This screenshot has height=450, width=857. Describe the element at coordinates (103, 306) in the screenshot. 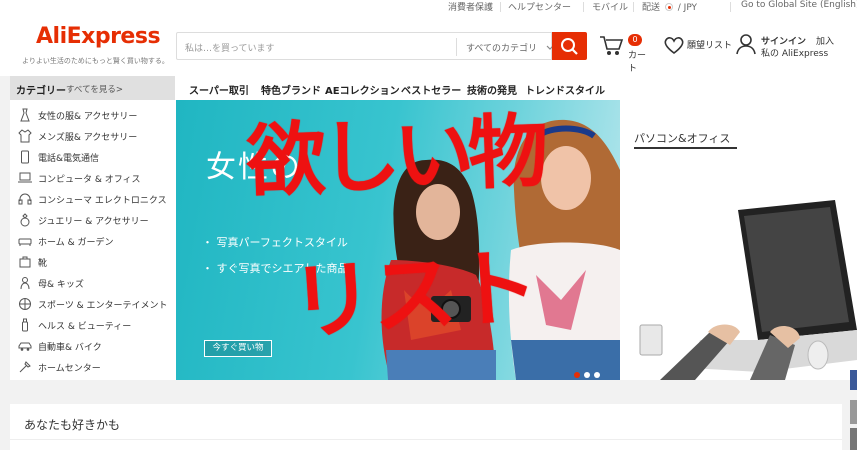

I see `sidebar-item-label: スポーツ & エンターテイメント` at that location.